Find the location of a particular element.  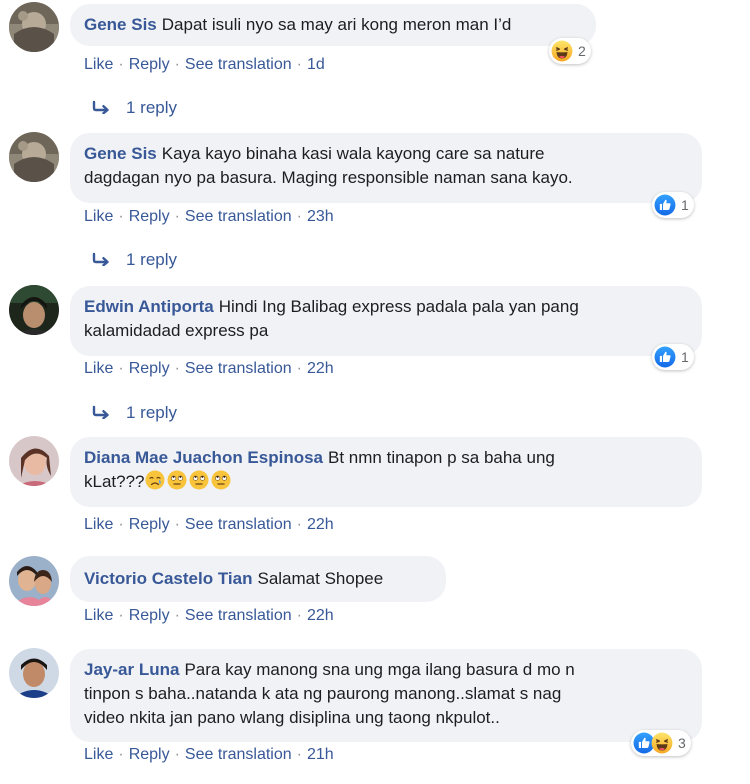

comment-actions: Like · Reply · See translation · 21h is located at coordinates (209, 755).